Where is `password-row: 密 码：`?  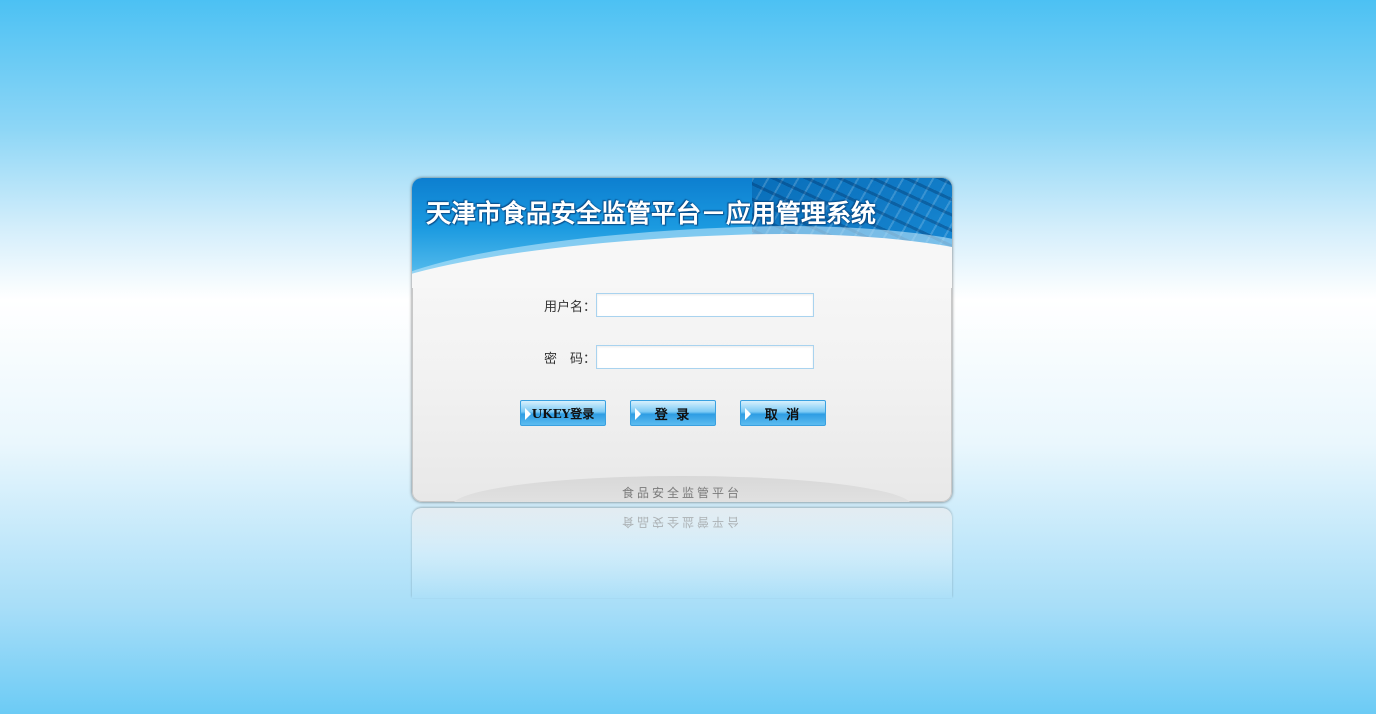
password-row: 密 码： is located at coordinates (673, 357).